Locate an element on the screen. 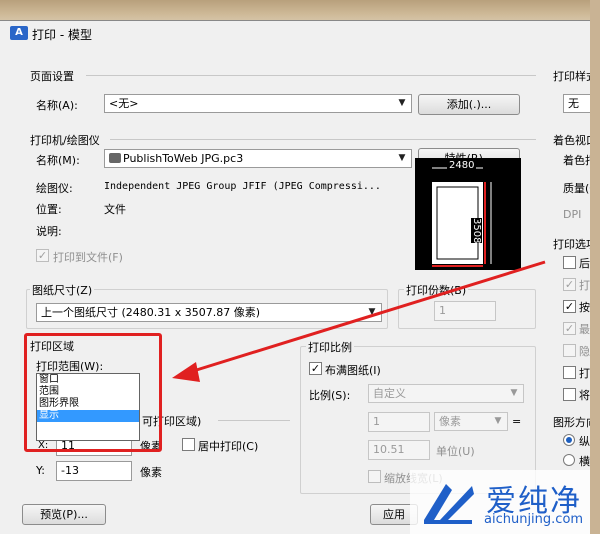 This screenshot has width=600, height=534. annotation-arrow is located at coordinates (359, 321).